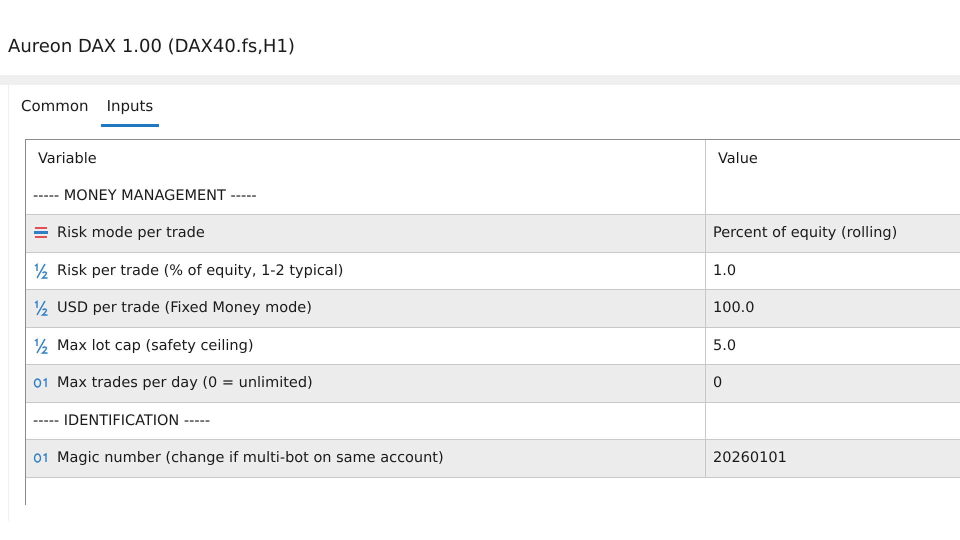 Image resolution: width=960 pixels, height=540 pixels. What do you see at coordinates (250, 458) in the screenshot?
I see `variable-name: Magic number (change if multi-bot on same account)` at bounding box center [250, 458].